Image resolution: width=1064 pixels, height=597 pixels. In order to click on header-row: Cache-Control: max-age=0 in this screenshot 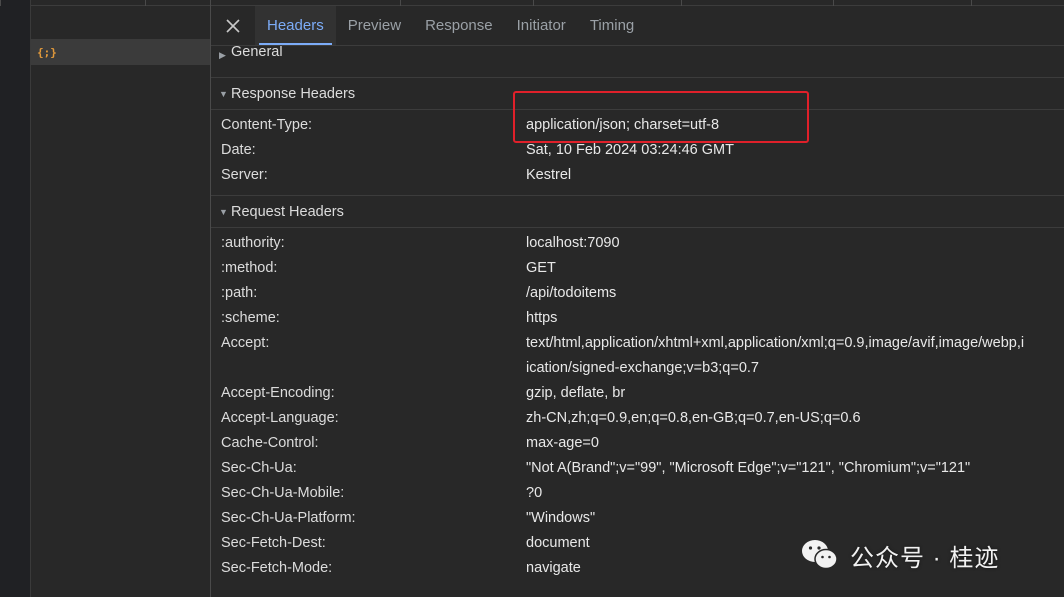, I will do `click(637, 442)`.